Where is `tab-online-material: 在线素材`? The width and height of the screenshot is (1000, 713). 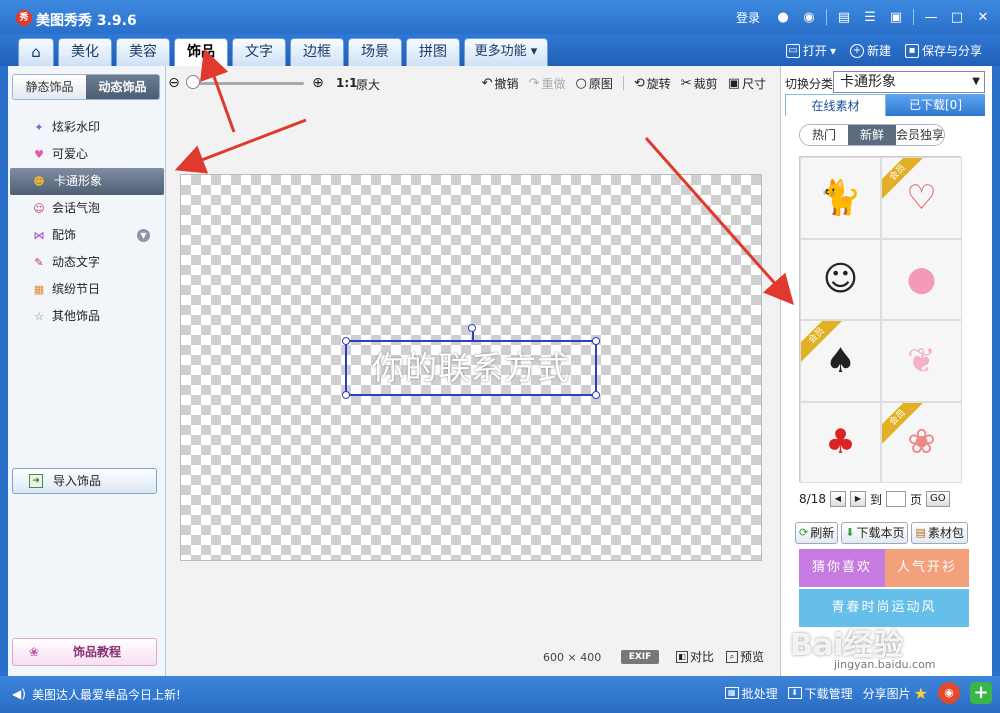
tab-online-material: 在线素材 is located at coordinates (835, 105).